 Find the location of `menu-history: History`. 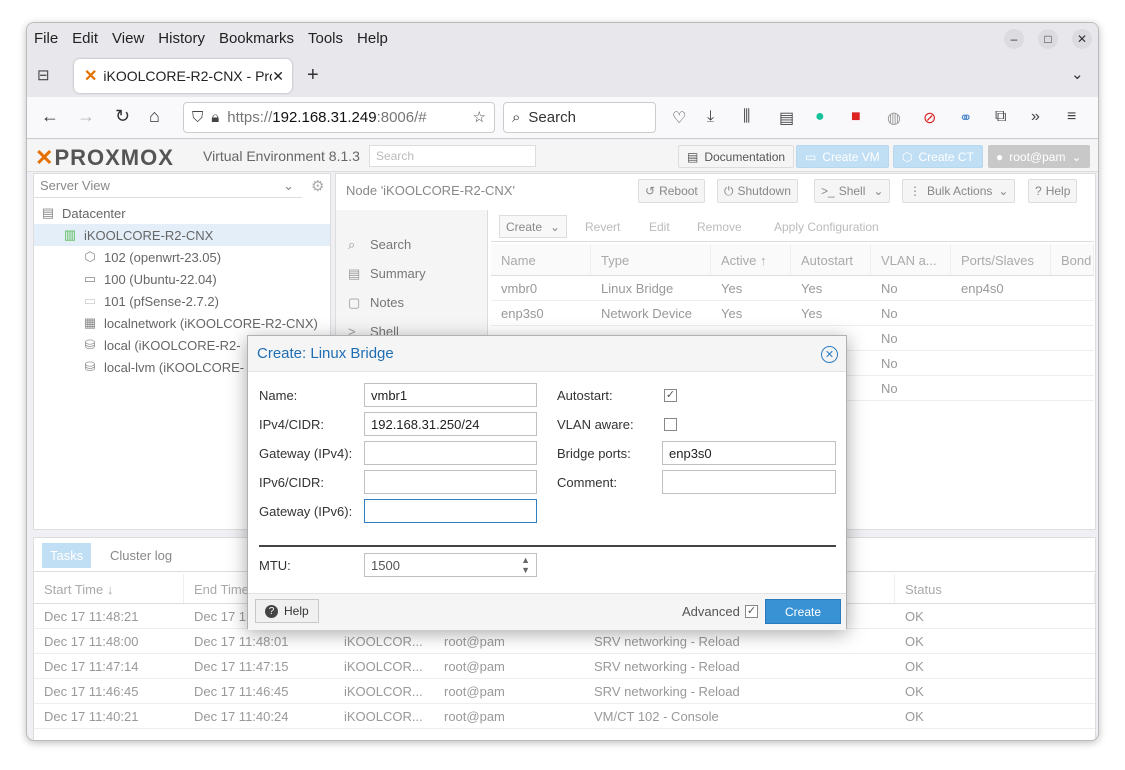

menu-history: History is located at coordinates (181, 38).